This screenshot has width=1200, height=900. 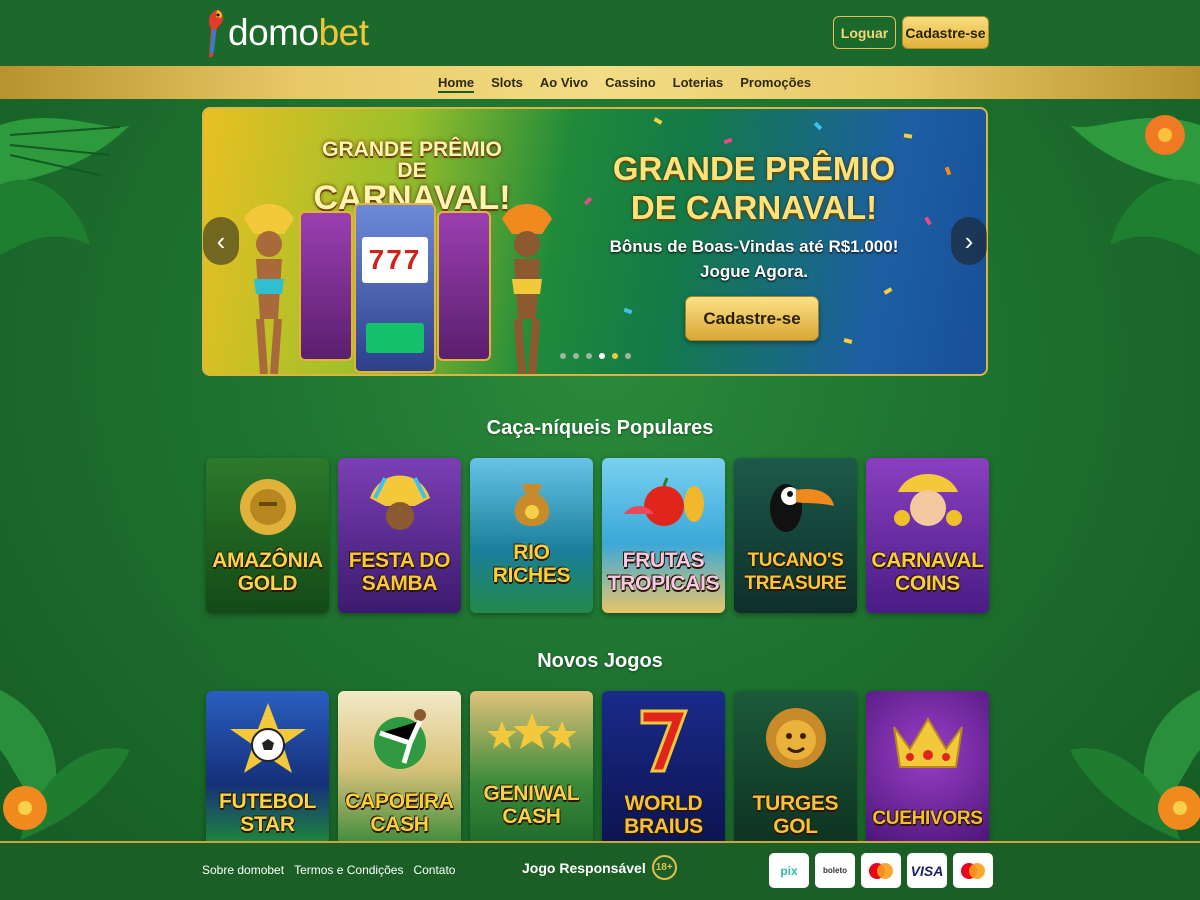 I want to click on game-tile-turges-gol: TURGES GOL, so click(x=795, y=768).